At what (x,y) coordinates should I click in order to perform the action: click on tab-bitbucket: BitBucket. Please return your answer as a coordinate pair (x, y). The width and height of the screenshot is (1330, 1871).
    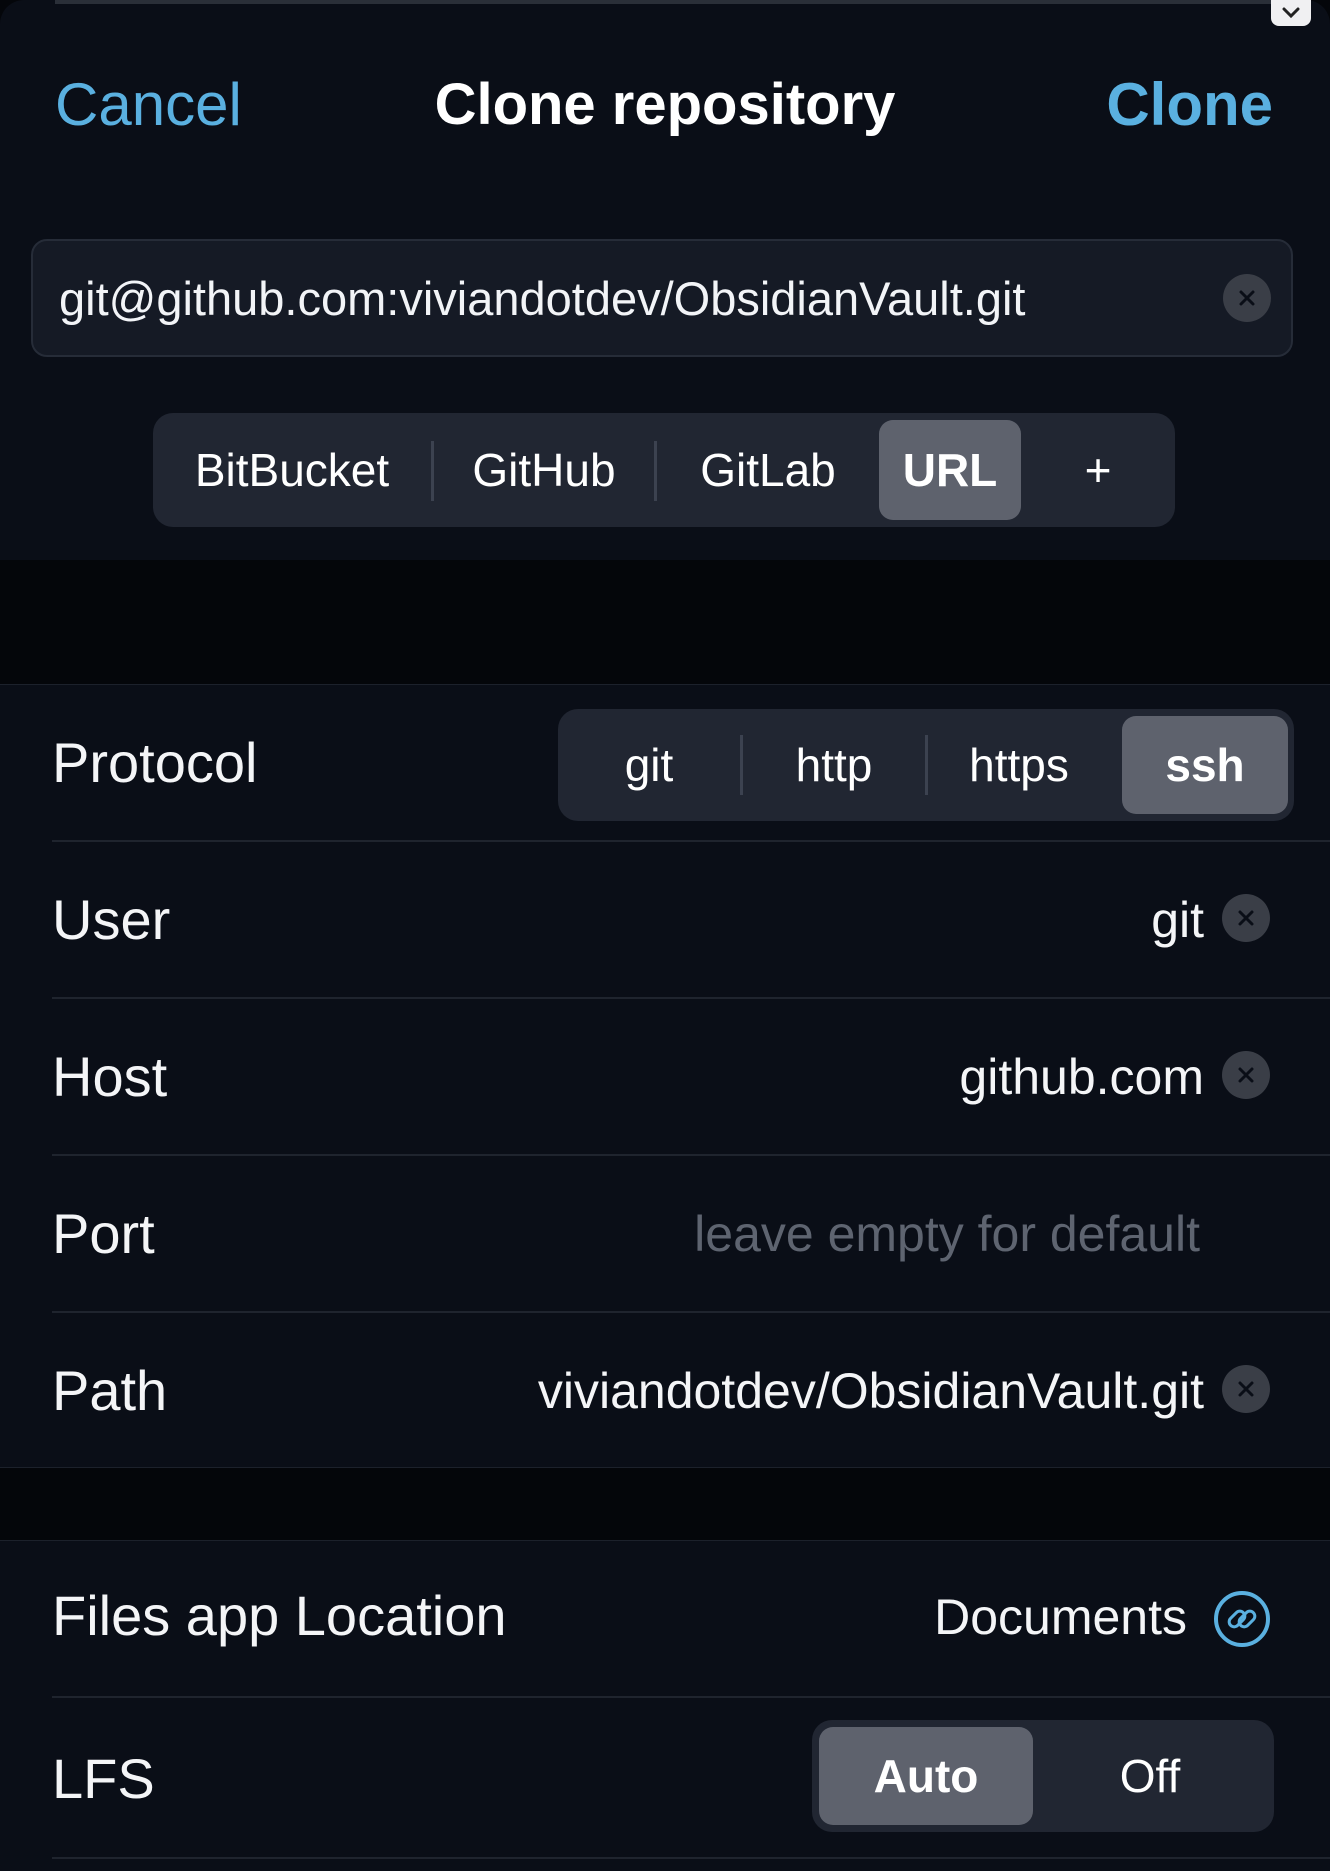
    Looking at the image, I should click on (292, 470).